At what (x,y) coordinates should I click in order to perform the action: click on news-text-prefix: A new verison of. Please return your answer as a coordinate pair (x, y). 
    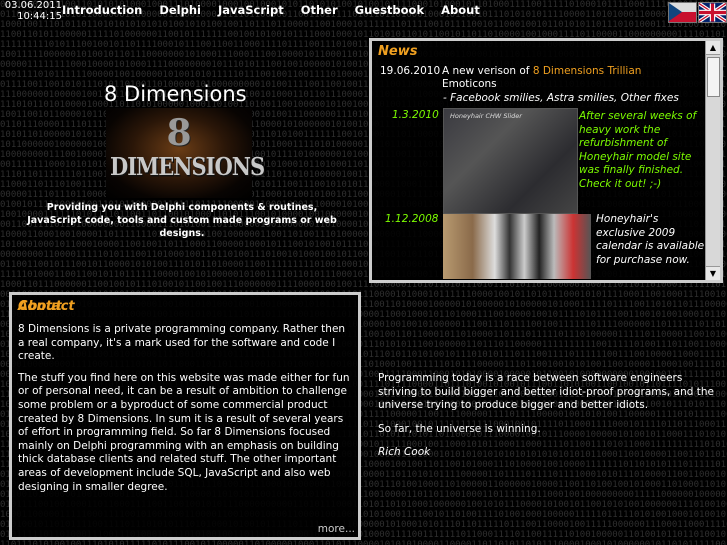
    Looking at the image, I should click on (487, 71).